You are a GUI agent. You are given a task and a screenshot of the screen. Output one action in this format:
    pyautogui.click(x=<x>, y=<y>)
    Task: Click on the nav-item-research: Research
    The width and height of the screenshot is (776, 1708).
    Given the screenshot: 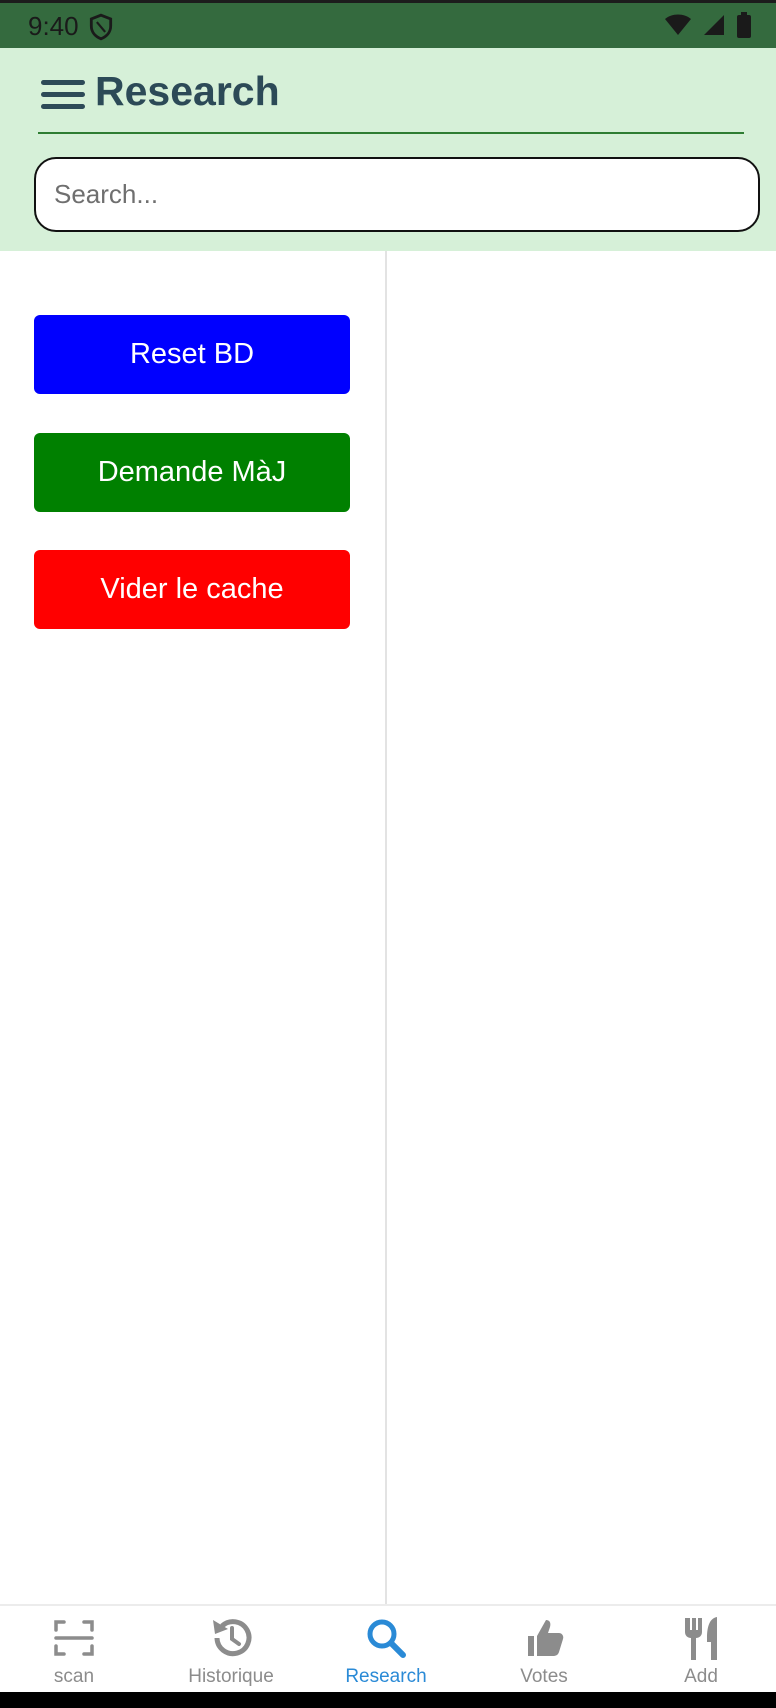 What is the action you would take?
    pyautogui.click(x=386, y=1654)
    